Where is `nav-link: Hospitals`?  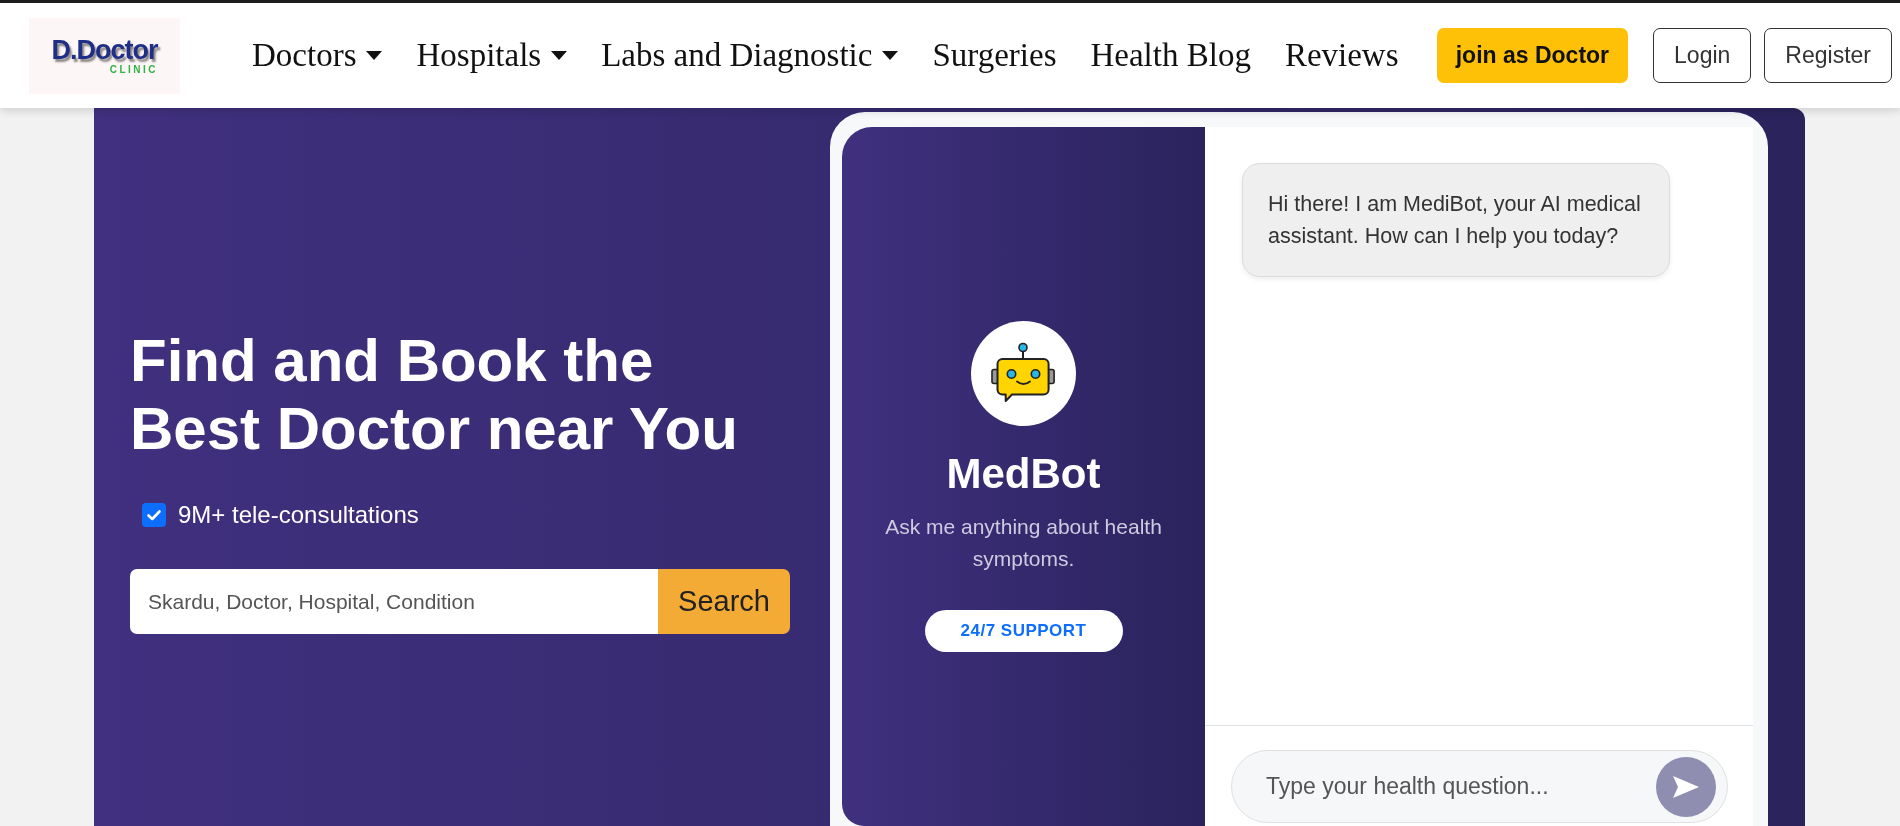 nav-link: Hospitals is located at coordinates (492, 55).